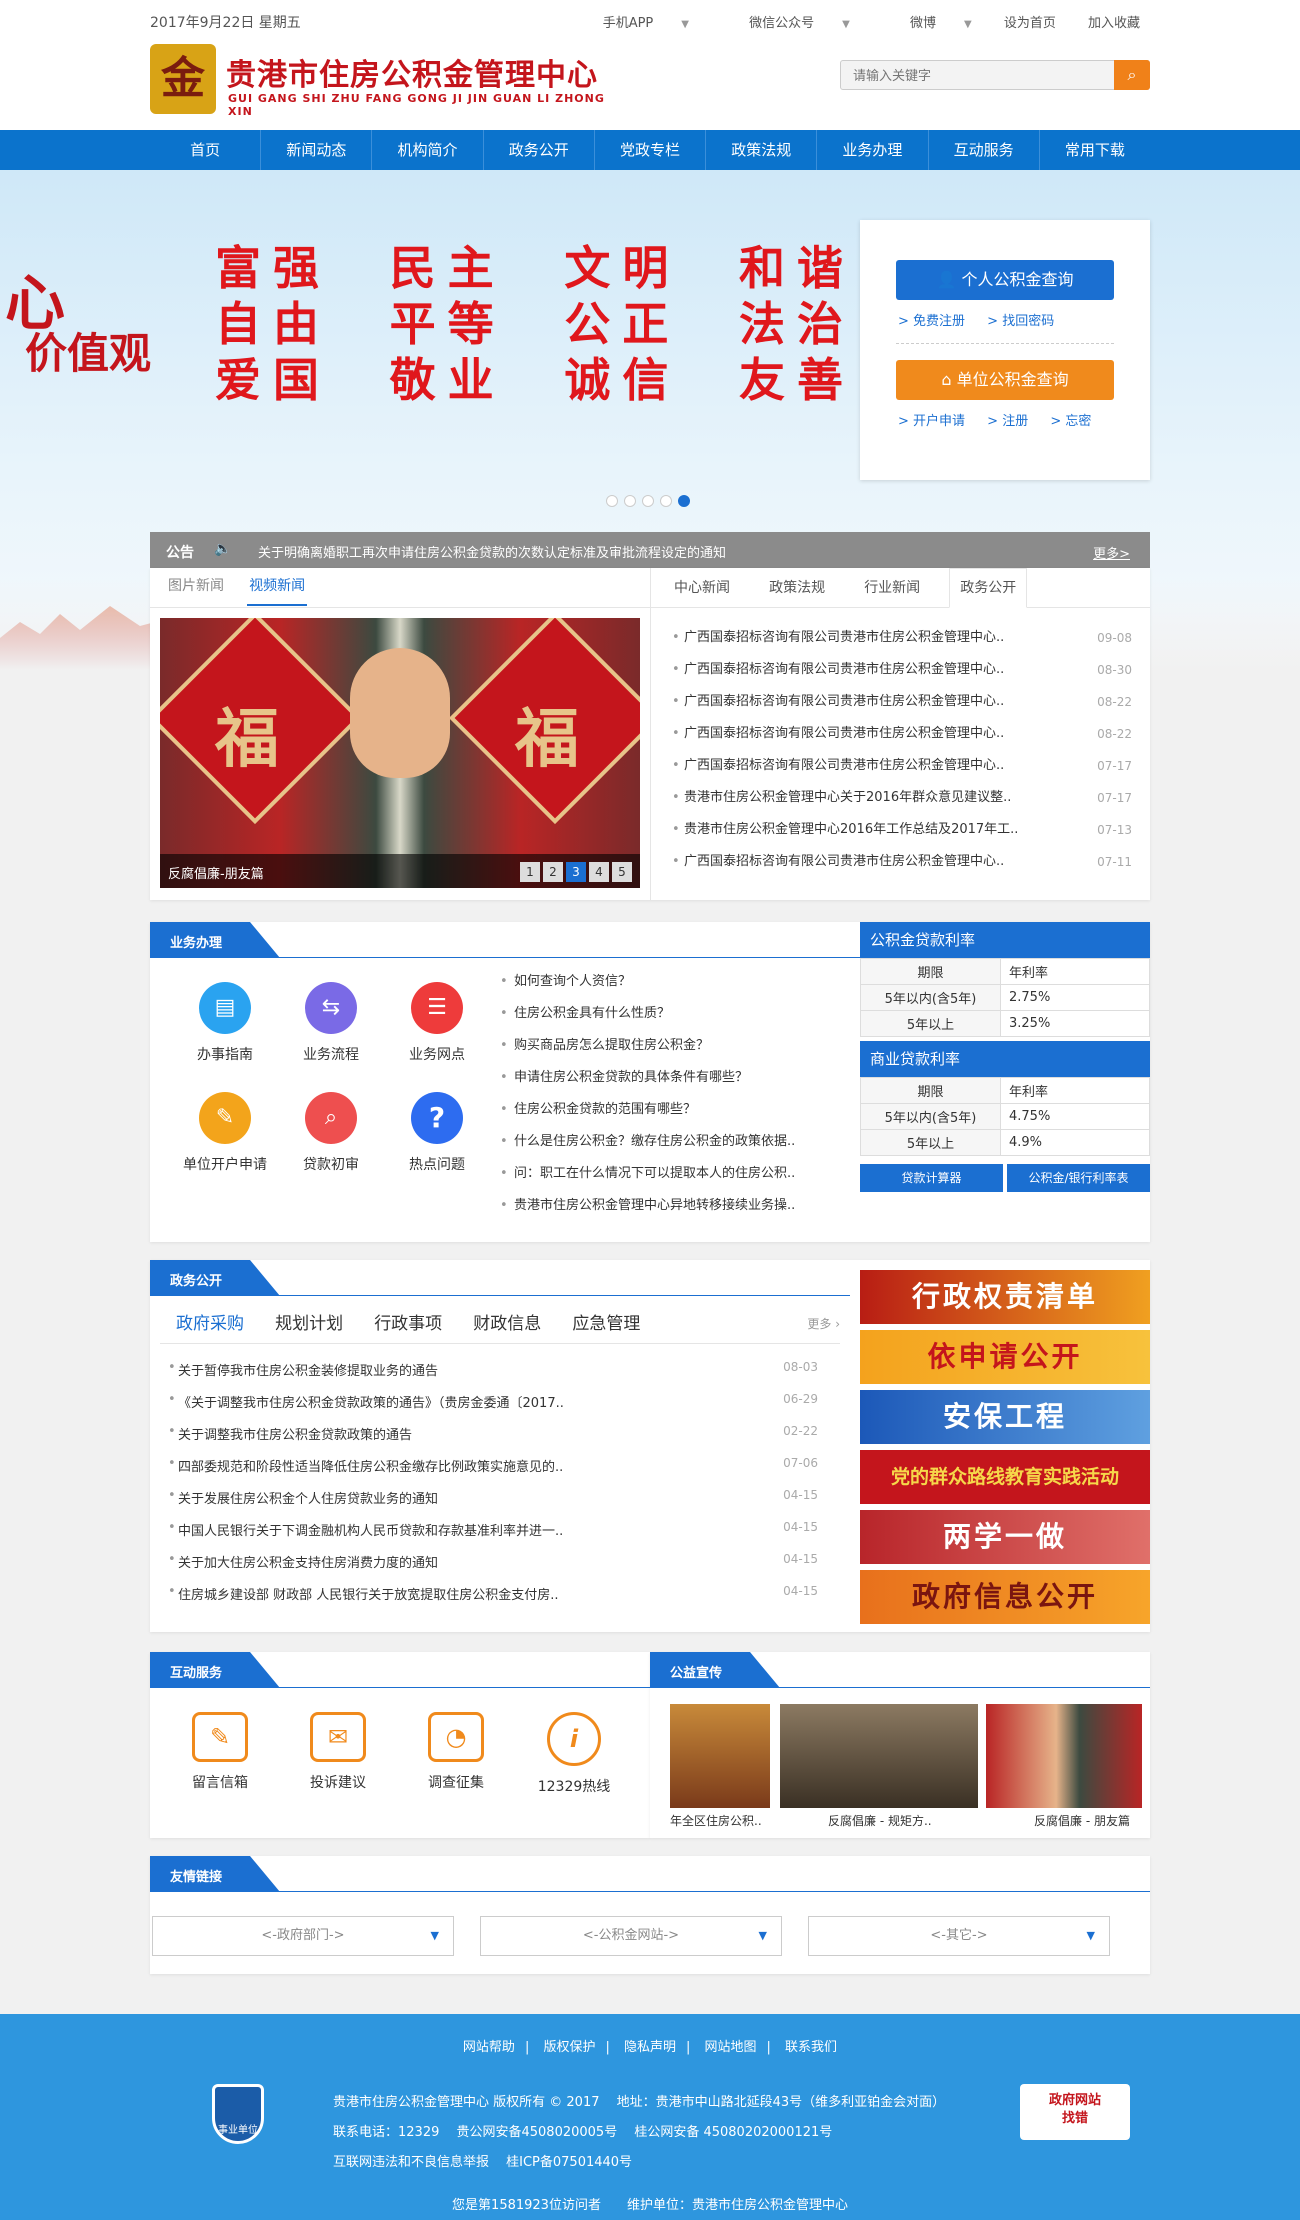  What do you see at coordinates (606, 1324) in the screenshot?
I see `tab-emergency: 应急管理` at bounding box center [606, 1324].